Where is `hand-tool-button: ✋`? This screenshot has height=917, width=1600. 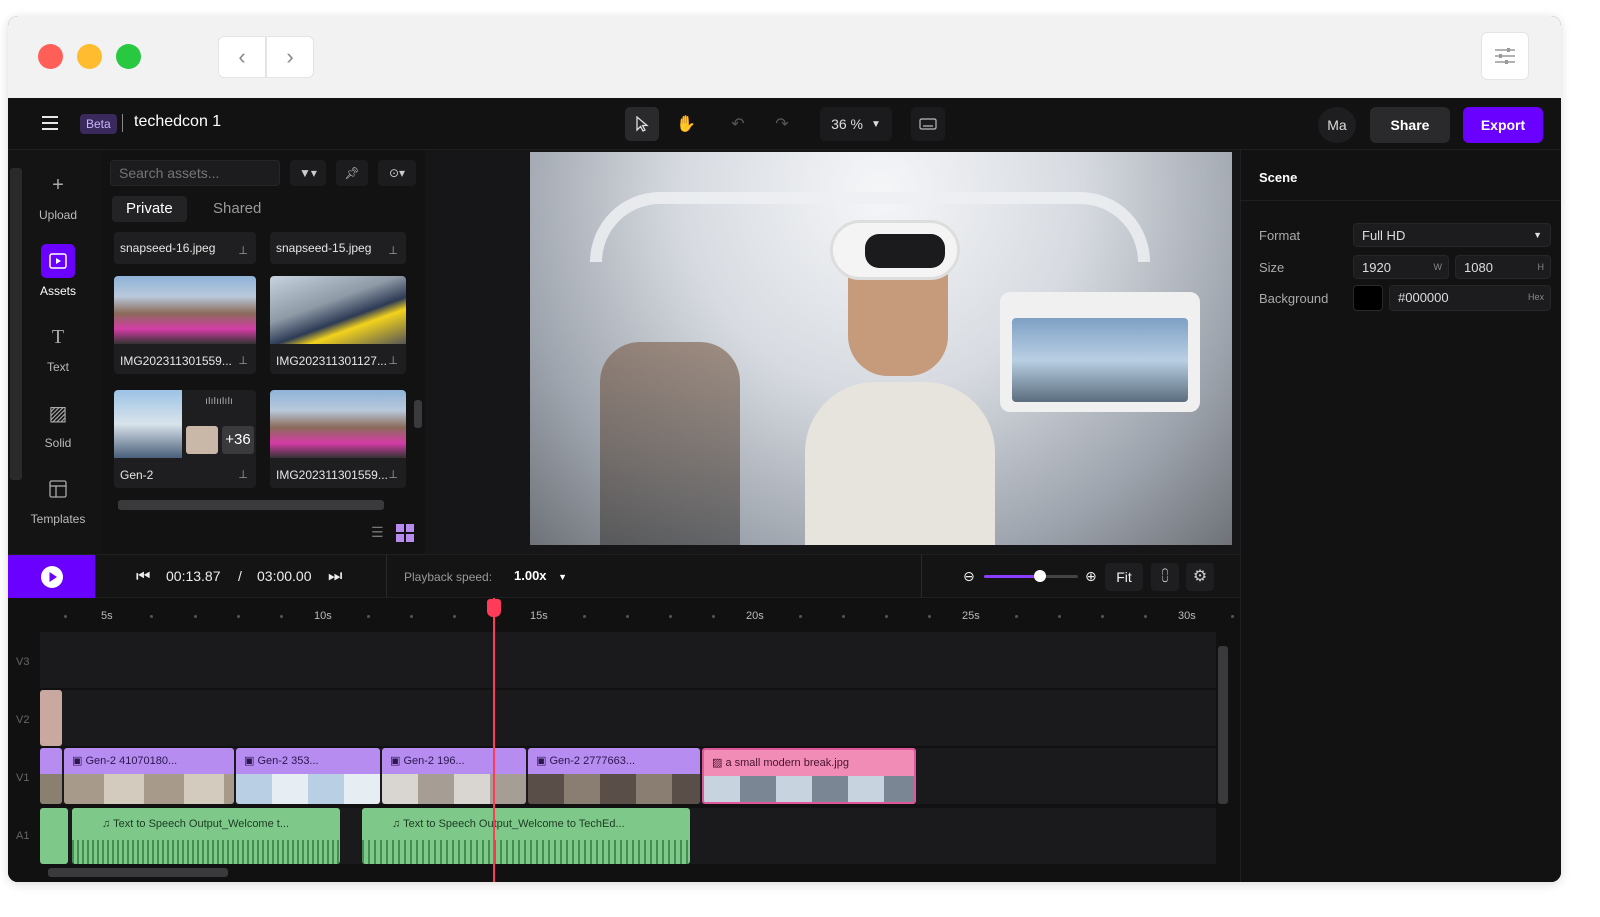
hand-tool-button: ✋ is located at coordinates (686, 124).